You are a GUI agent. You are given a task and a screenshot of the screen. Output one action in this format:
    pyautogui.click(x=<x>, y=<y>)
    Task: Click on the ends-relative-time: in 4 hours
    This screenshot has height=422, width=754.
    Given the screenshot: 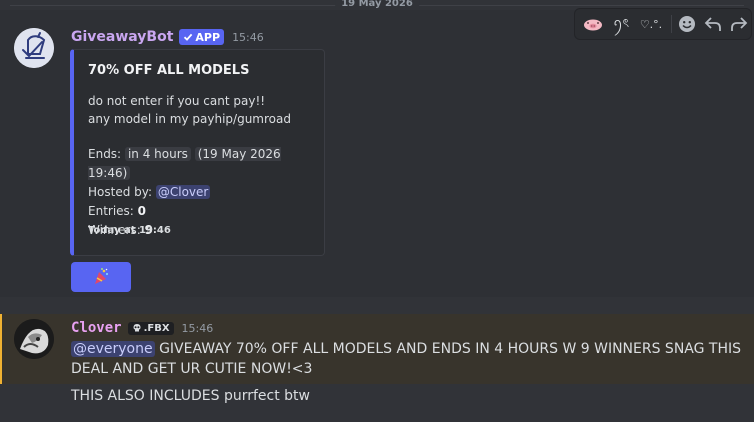 What is the action you would take?
    pyautogui.click(x=157, y=154)
    